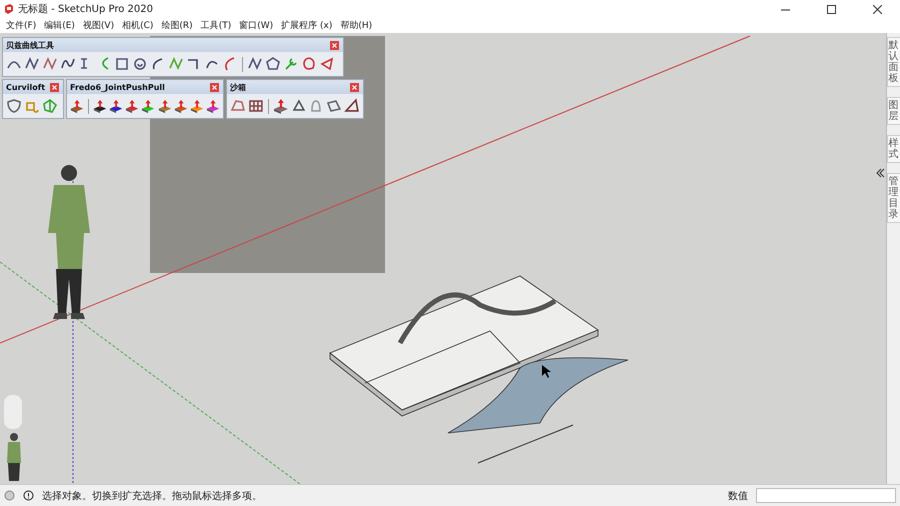  I want to click on info-icon, so click(28, 495).